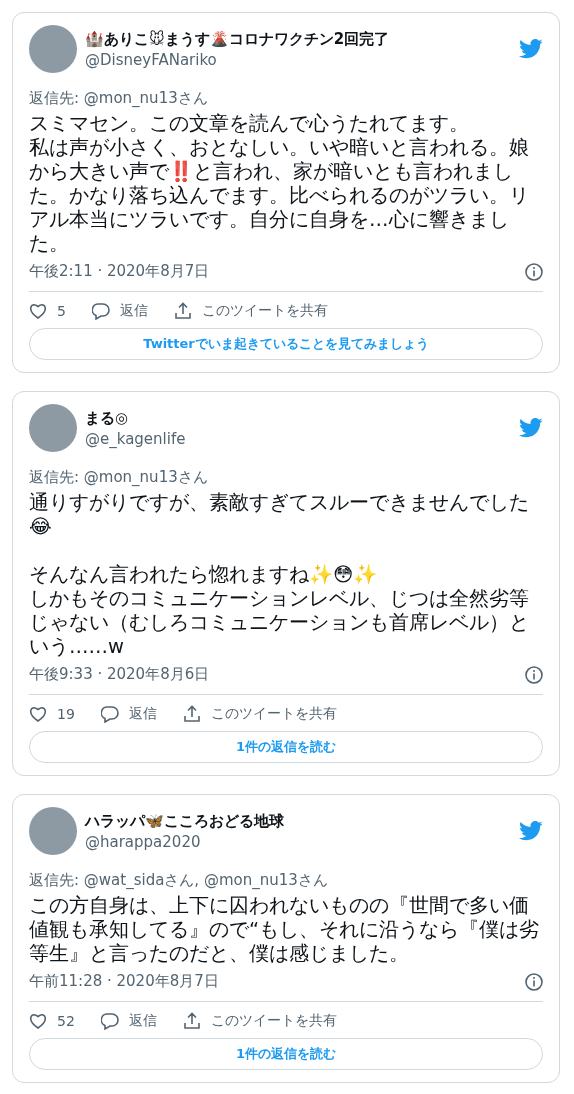  I want to click on user-name: まる◎, so click(298, 418).